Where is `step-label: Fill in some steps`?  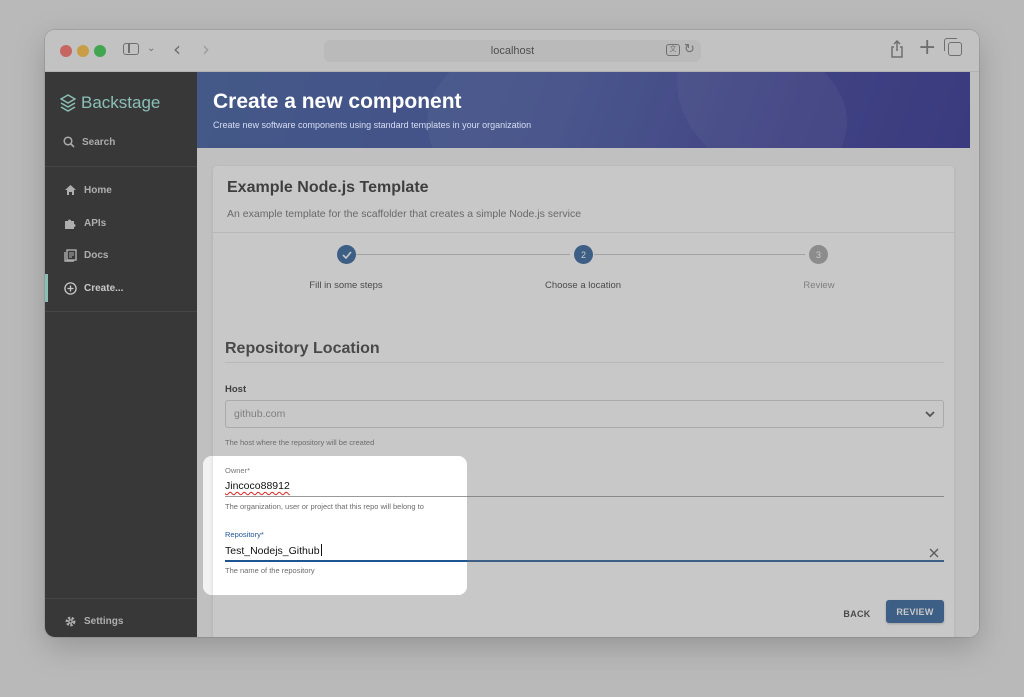
step-label: Fill in some steps is located at coordinates (346, 285).